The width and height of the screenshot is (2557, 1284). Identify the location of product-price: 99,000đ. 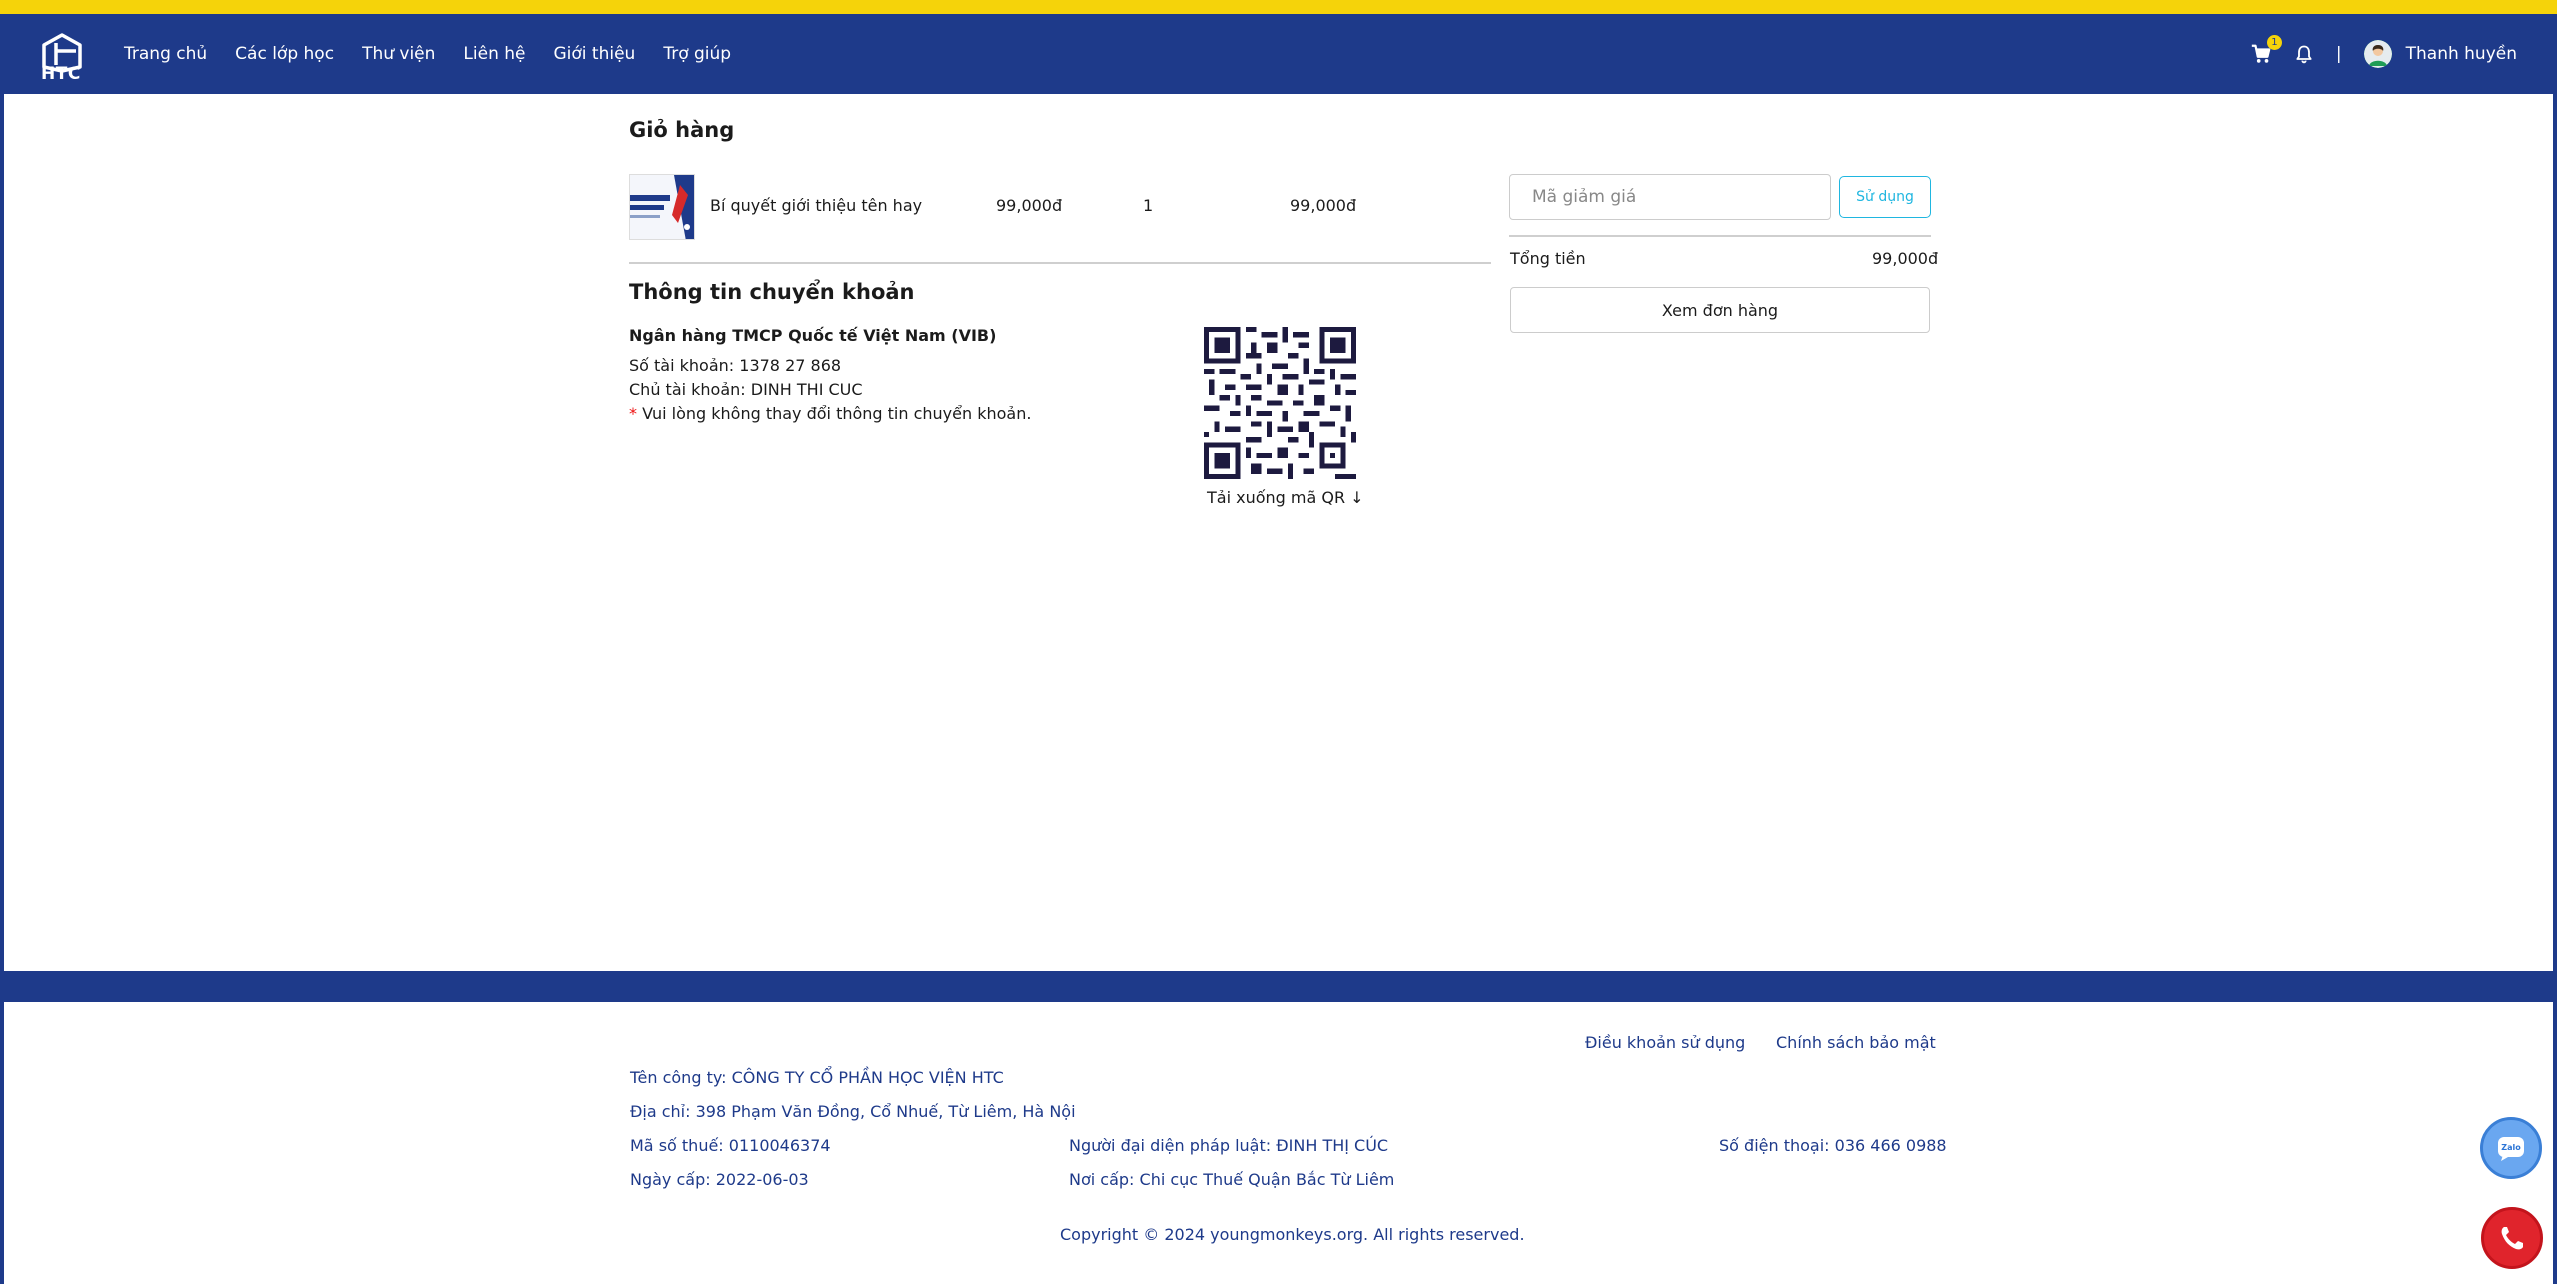
(1029, 205).